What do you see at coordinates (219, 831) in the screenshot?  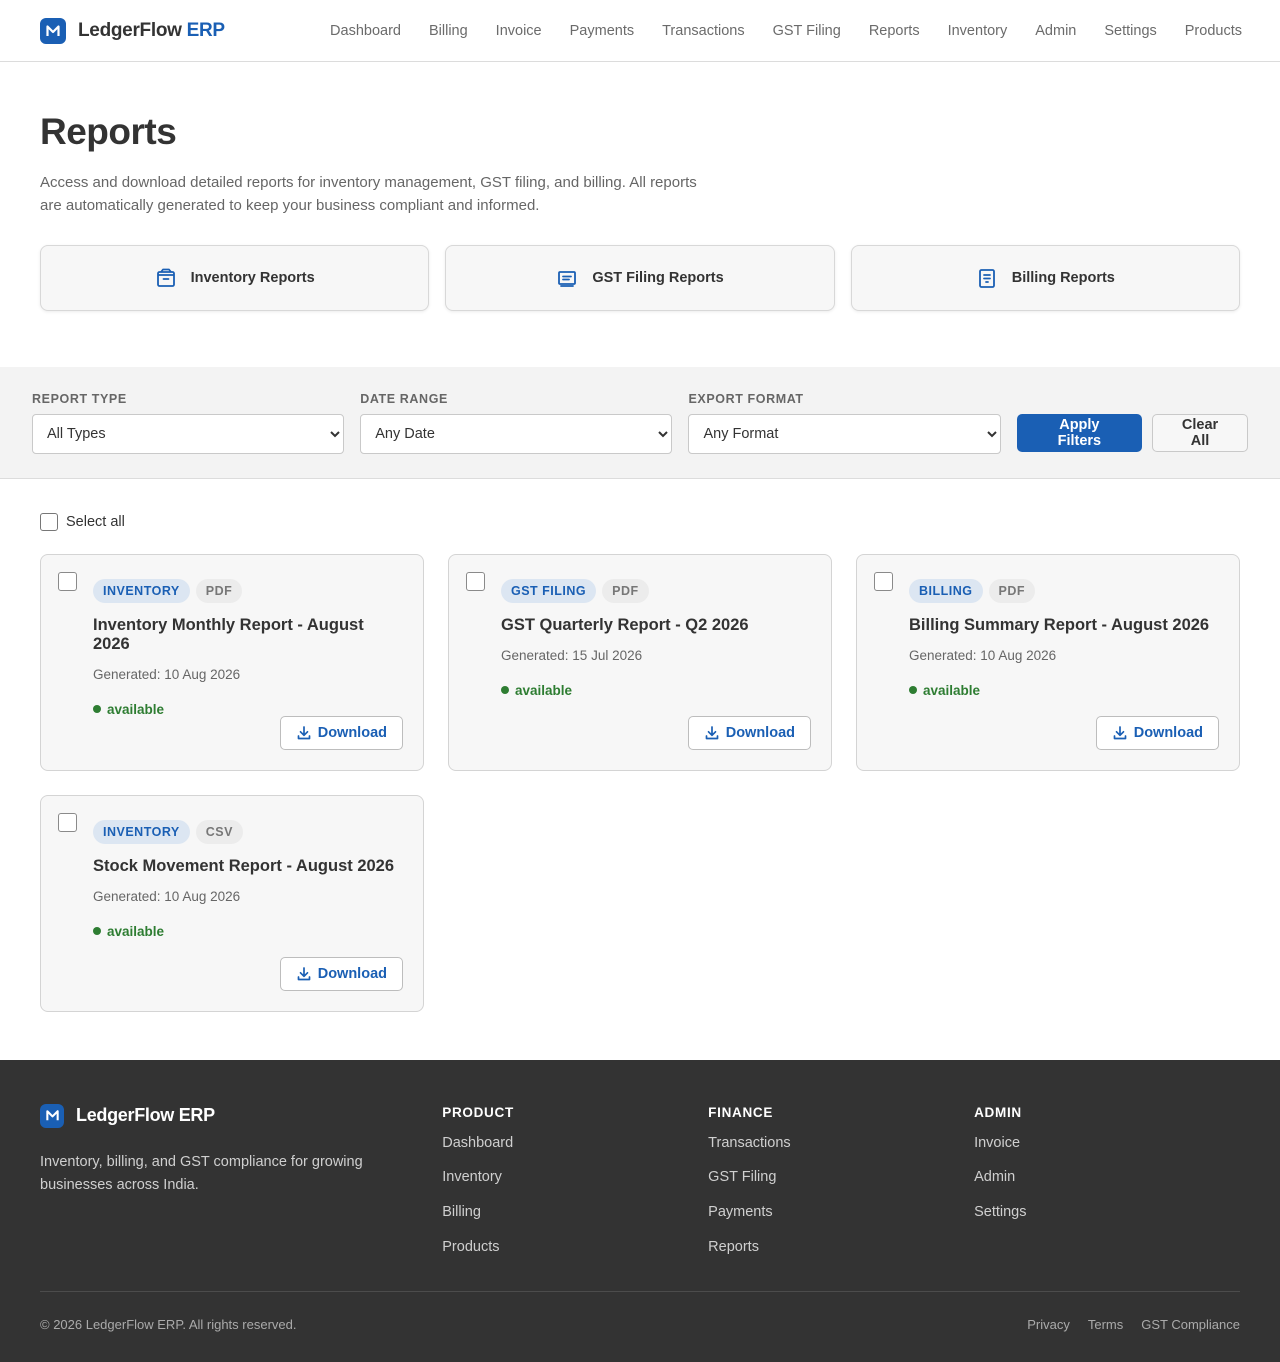 I see `report-format-badge: CSV` at bounding box center [219, 831].